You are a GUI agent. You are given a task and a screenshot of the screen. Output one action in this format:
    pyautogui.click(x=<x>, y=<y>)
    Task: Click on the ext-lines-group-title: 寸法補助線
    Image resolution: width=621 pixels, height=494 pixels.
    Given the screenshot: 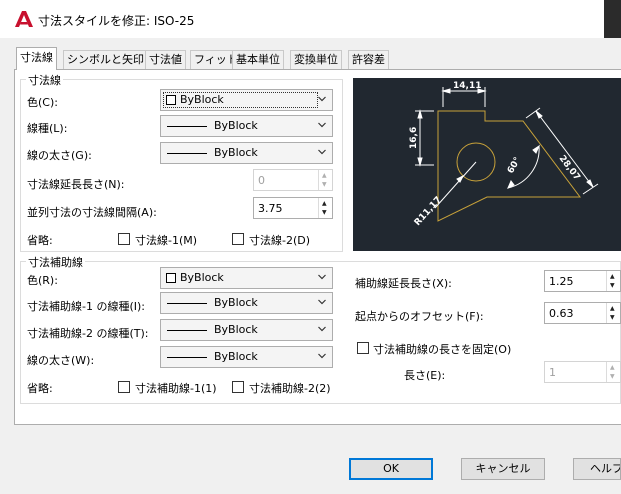 What is the action you would take?
    pyautogui.click(x=55, y=262)
    